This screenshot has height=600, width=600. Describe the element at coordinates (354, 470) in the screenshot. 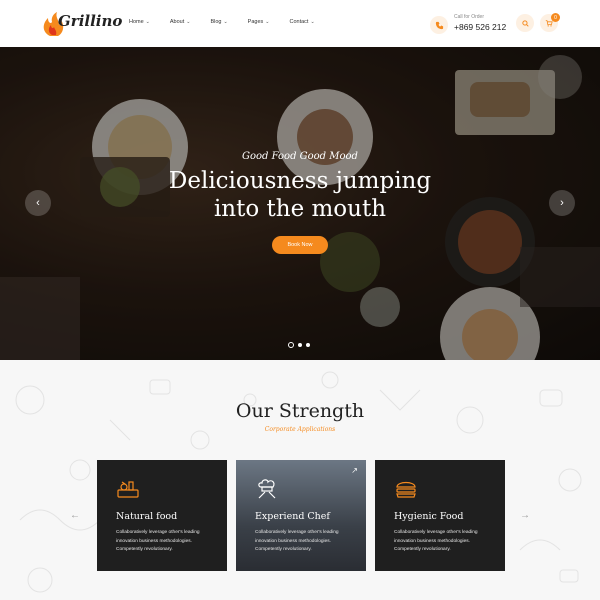

I see `arrow-up-right-icon: ↗` at that location.